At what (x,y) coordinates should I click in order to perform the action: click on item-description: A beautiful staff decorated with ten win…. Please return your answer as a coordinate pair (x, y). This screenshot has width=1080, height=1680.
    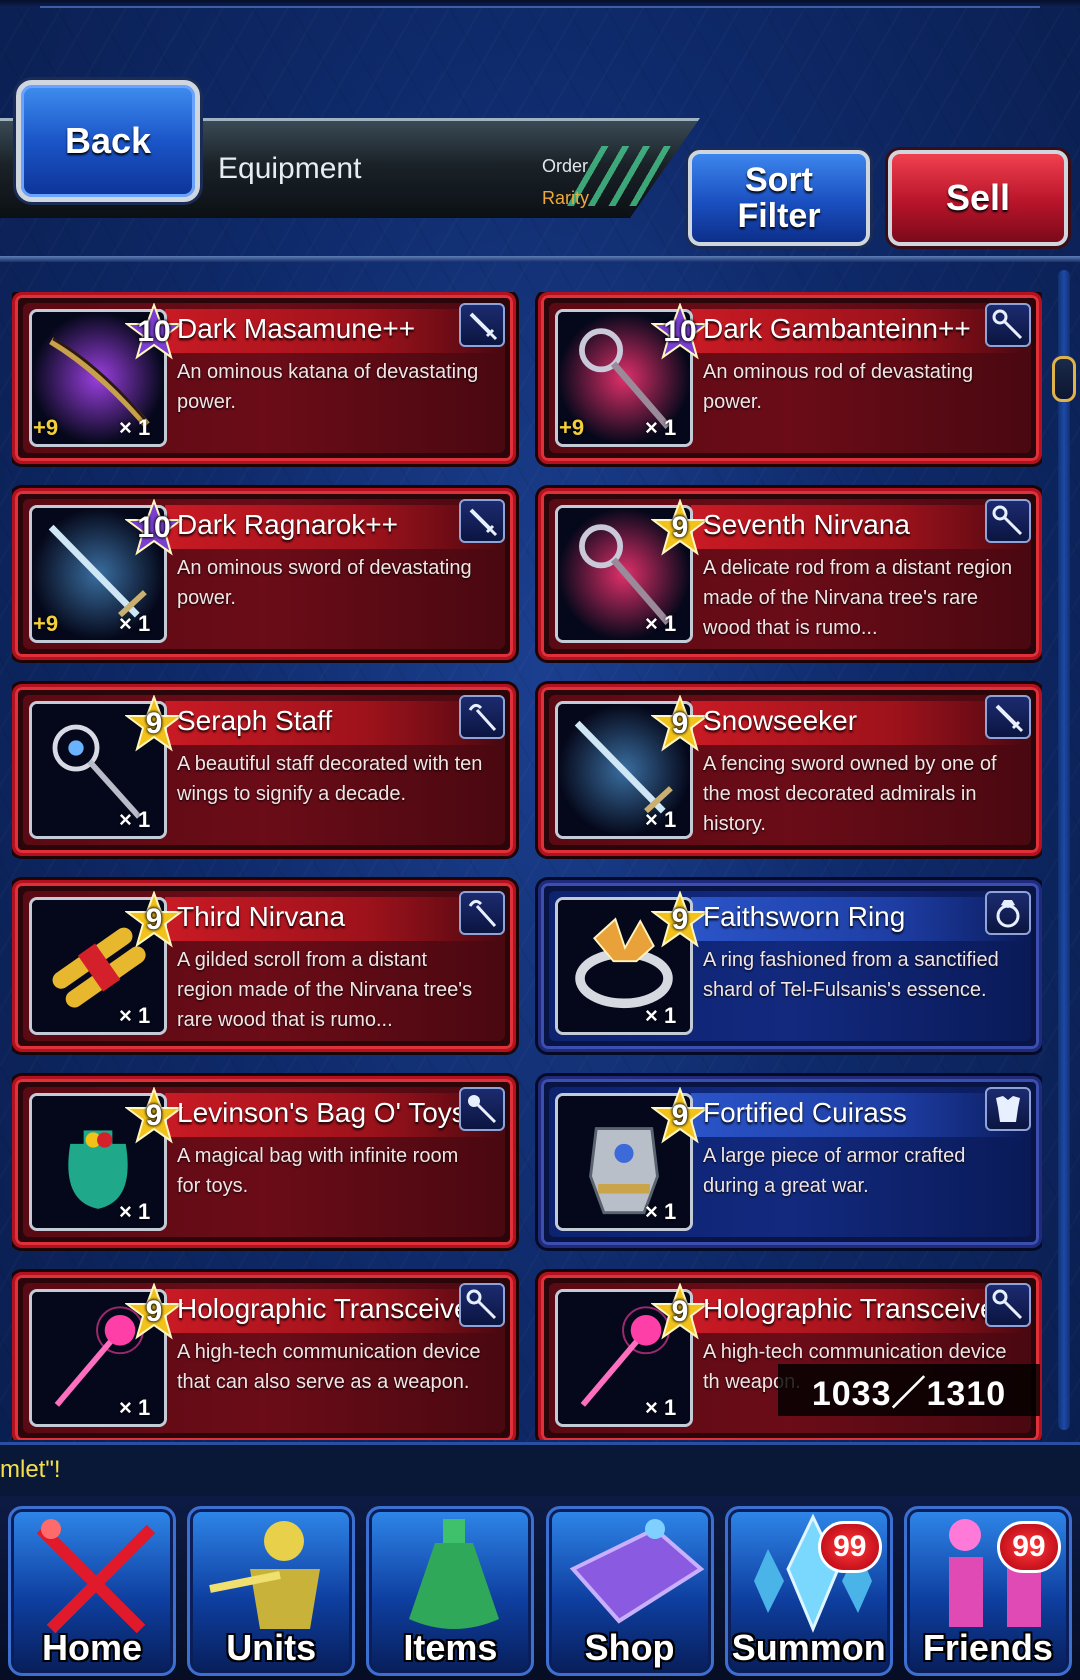
    Looking at the image, I should click on (330, 779).